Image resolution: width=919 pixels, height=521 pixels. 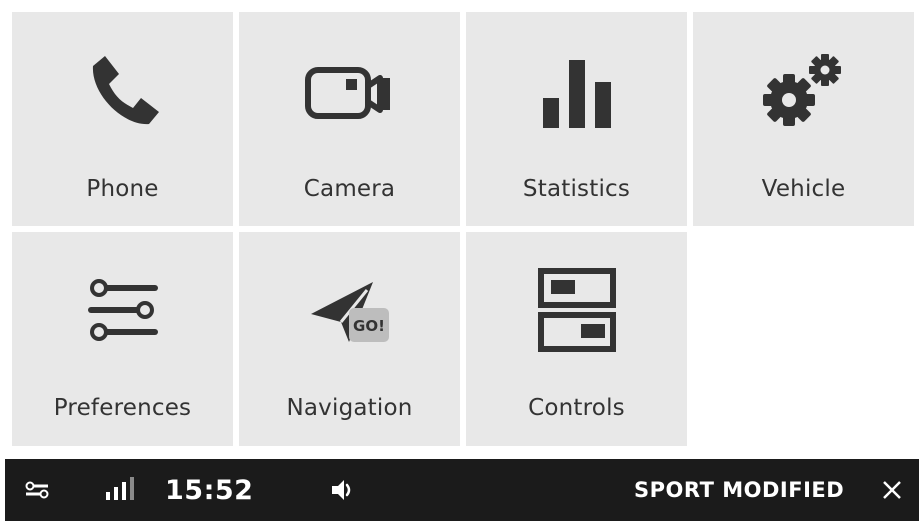 What do you see at coordinates (122, 189) in the screenshot?
I see `tile-phone-label: Phone` at bounding box center [122, 189].